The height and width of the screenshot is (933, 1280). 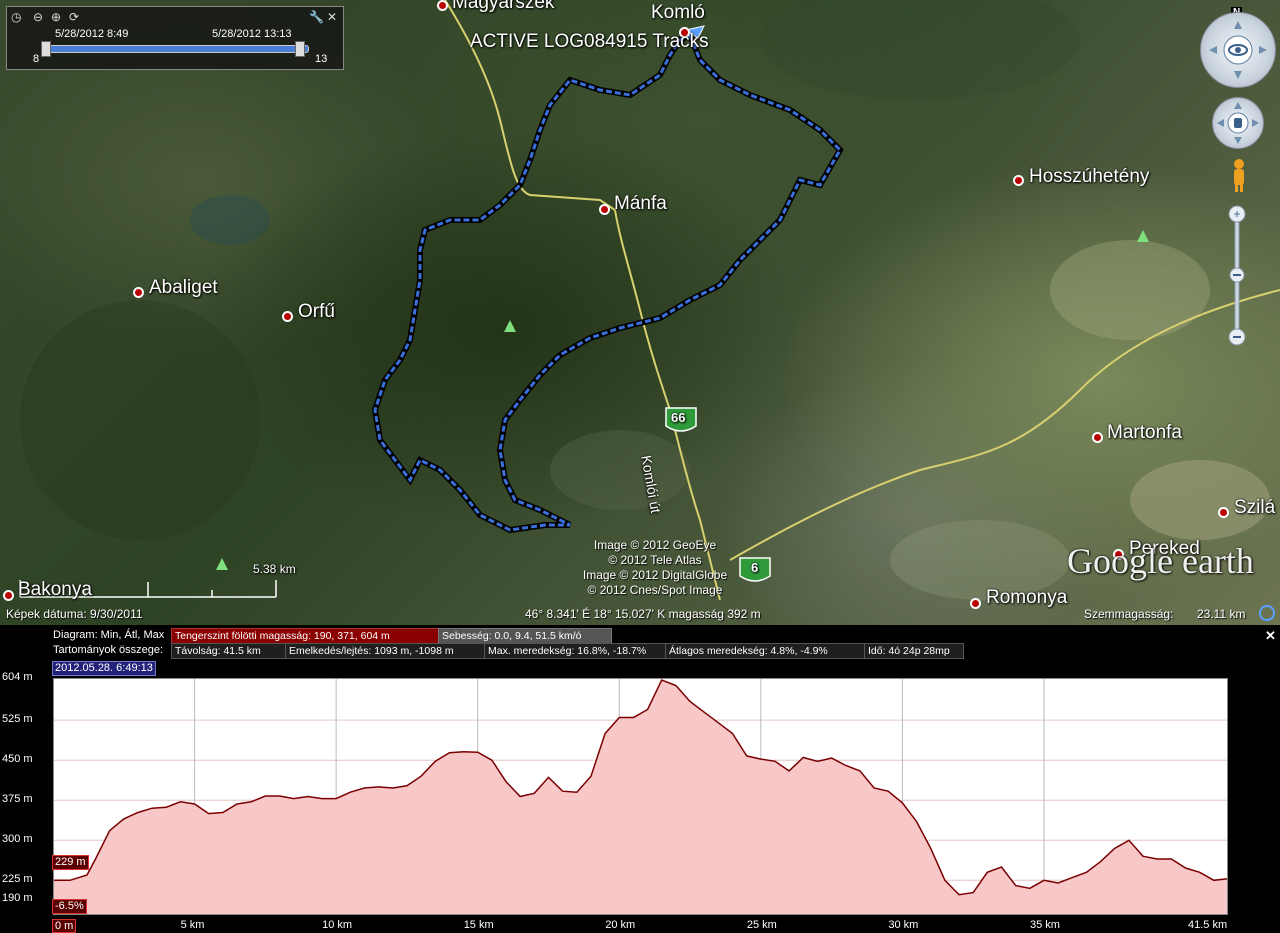 I want to click on eye-altitude-label: Szemmagasság:, so click(x=1129, y=614).